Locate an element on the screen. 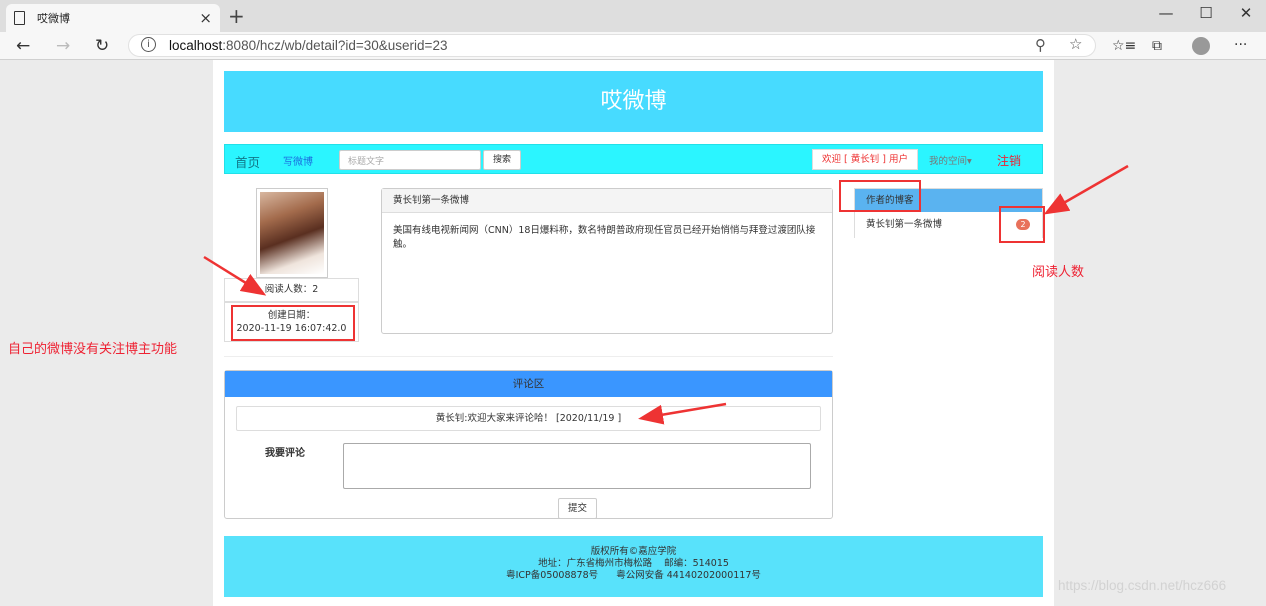 The height and width of the screenshot is (606, 1266). favorite-star-icon: ☆ is located at coordinates (1075, 44).